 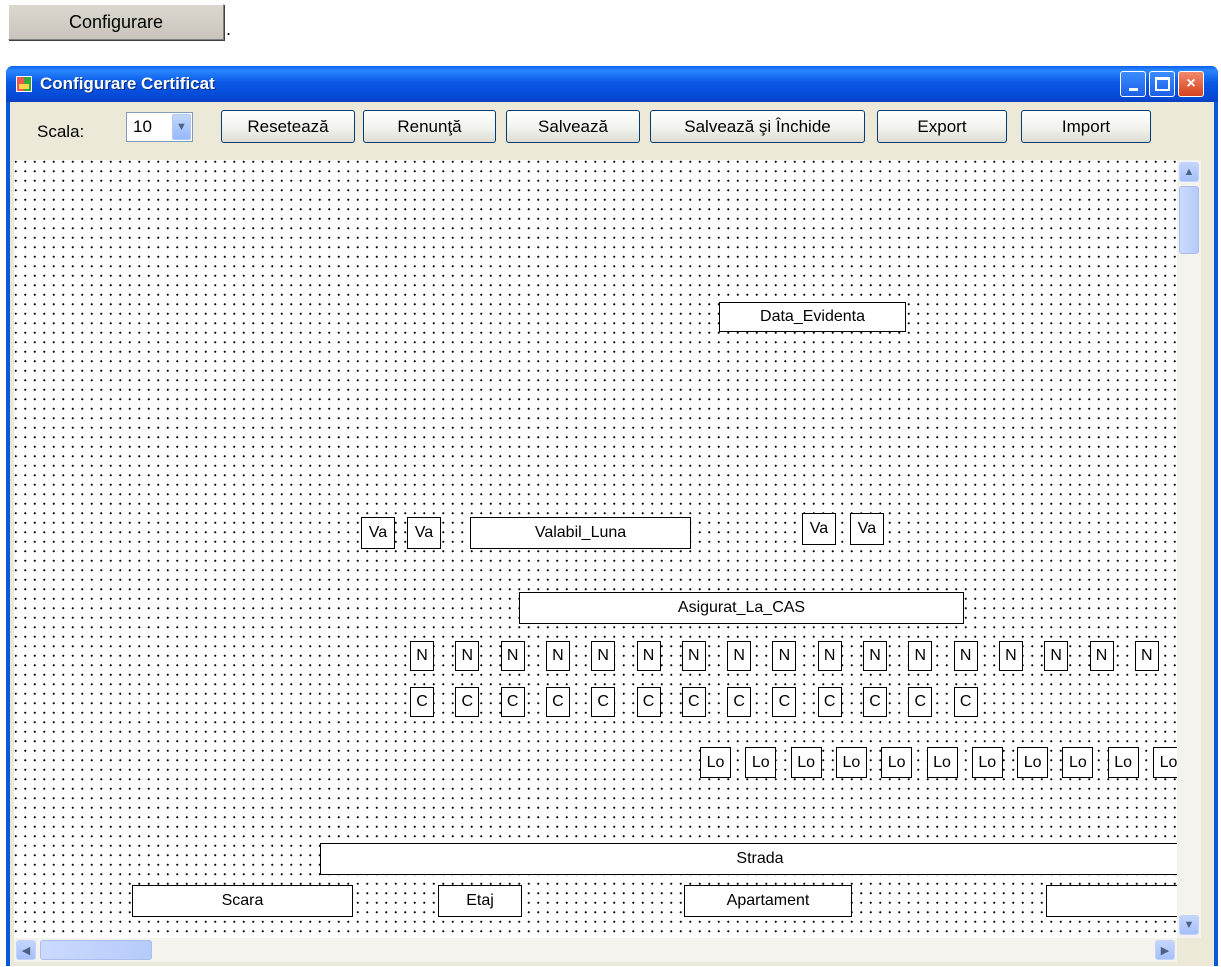 I want to click on save-button: Salvează, so click(x=573, y=126).